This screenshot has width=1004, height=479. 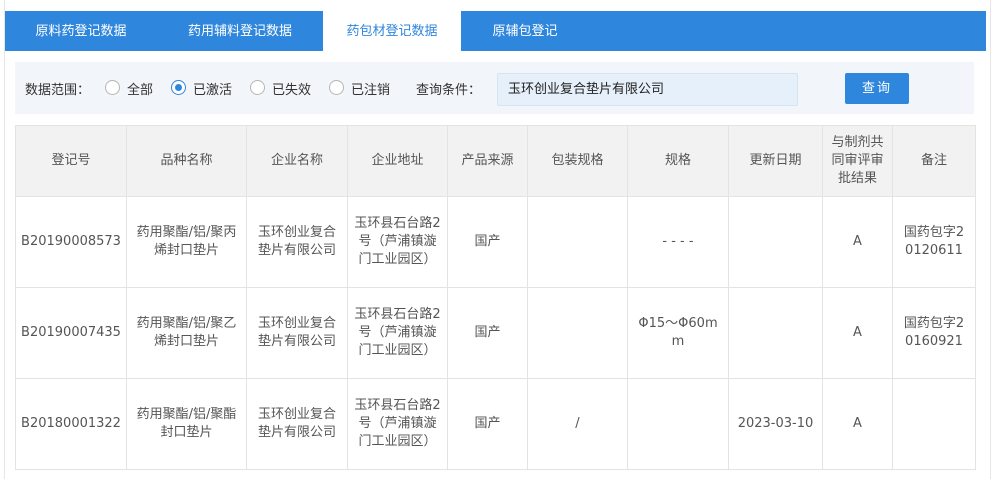 What do you see at coordinates (877, 88) in the screenshot?
I see `query-button: 查询` at bounding box center [877, 88].